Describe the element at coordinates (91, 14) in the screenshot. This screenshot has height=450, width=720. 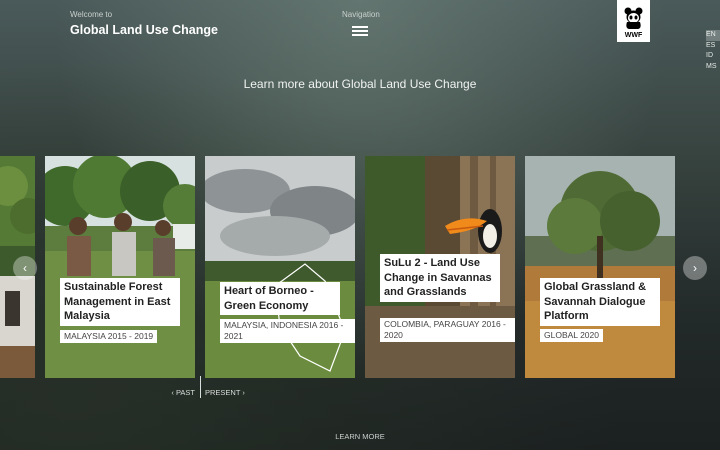
I see `welcome-text: Welcome to` at that location.